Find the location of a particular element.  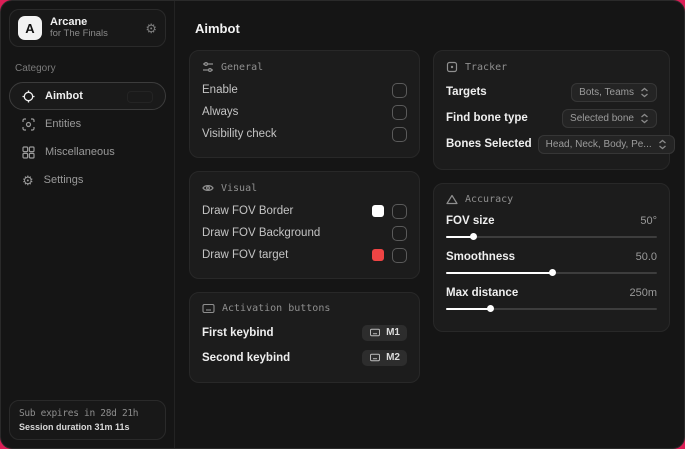

setting-label: Draw FOV target is located at coordinates (245, 255).